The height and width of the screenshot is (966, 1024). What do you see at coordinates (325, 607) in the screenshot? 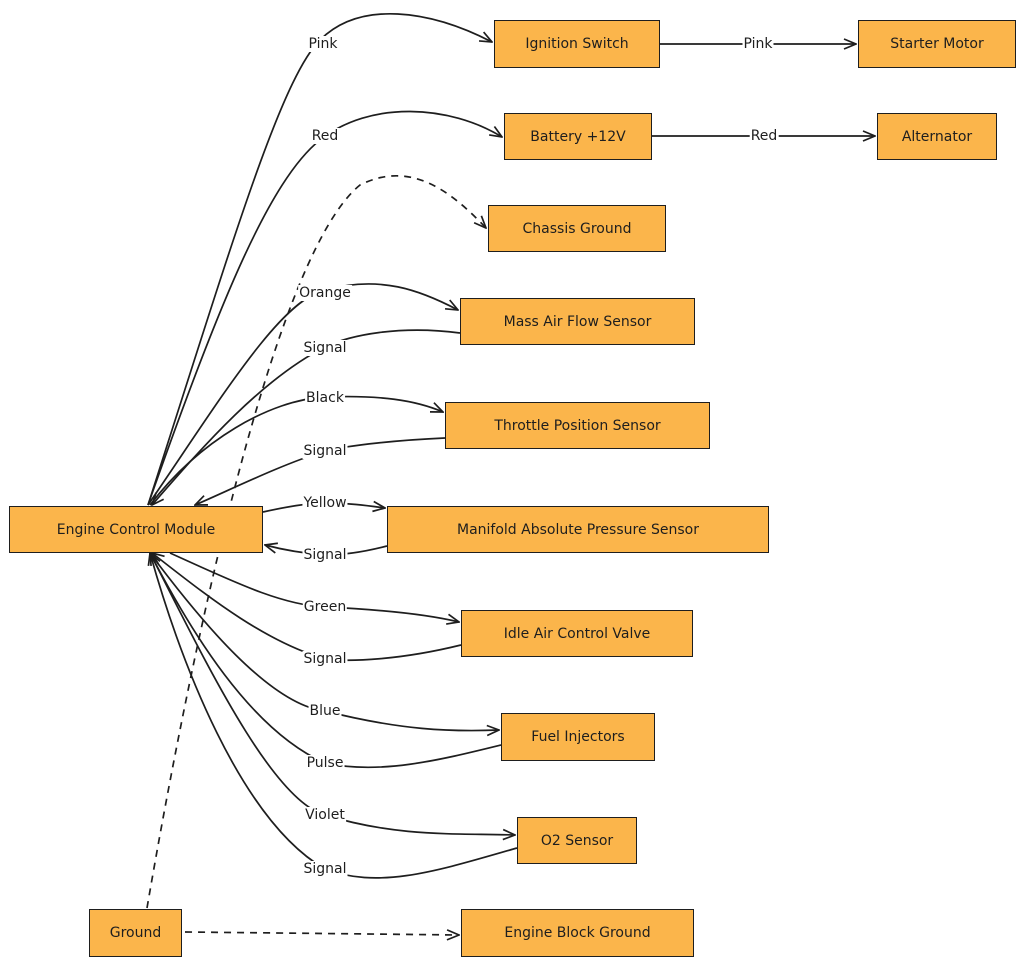
I see `edge-label-green: Green` at bounding box center [325, 607].